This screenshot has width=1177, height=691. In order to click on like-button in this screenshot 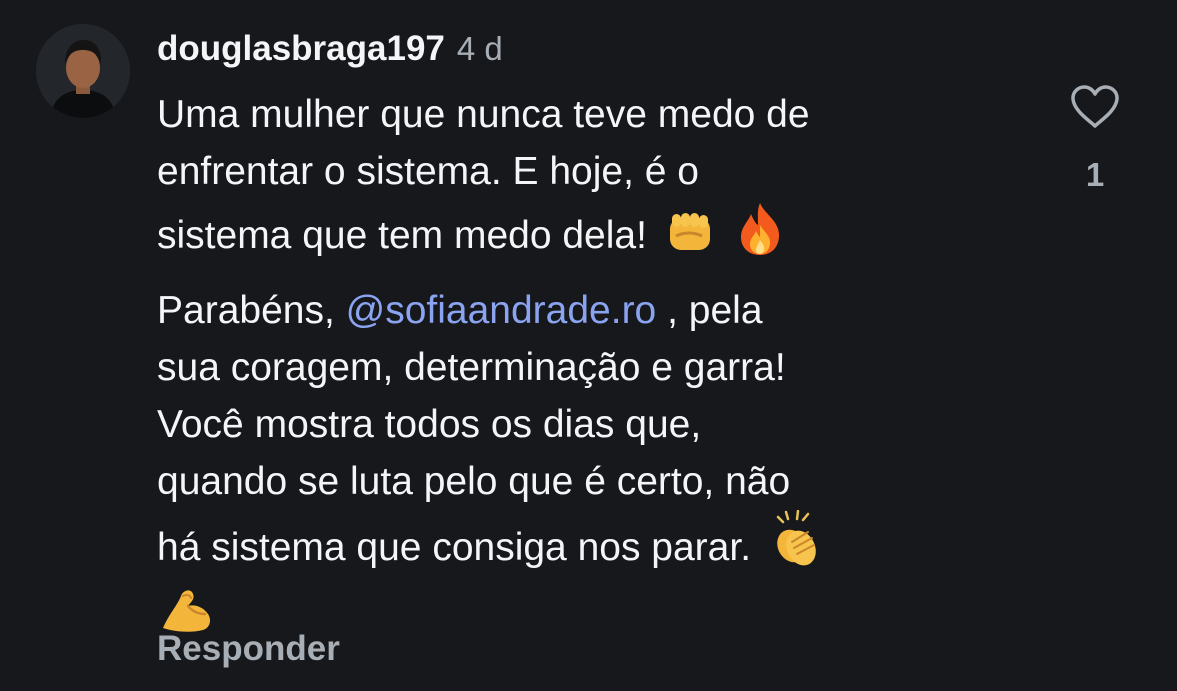, I will do `click(1095, 107)`.